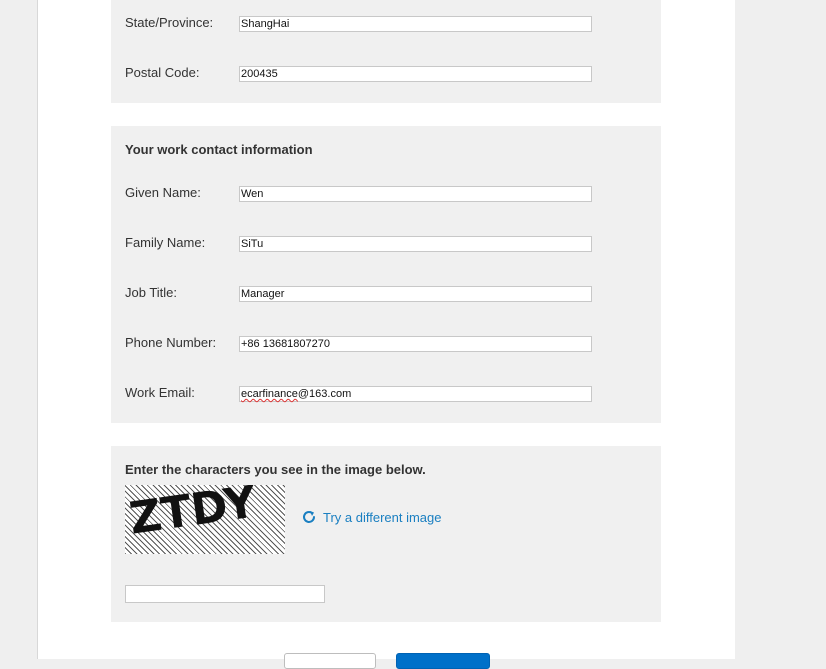  Describe the element at coordinates (443, 661) in the screenshot. I see `continue-button` at that location.